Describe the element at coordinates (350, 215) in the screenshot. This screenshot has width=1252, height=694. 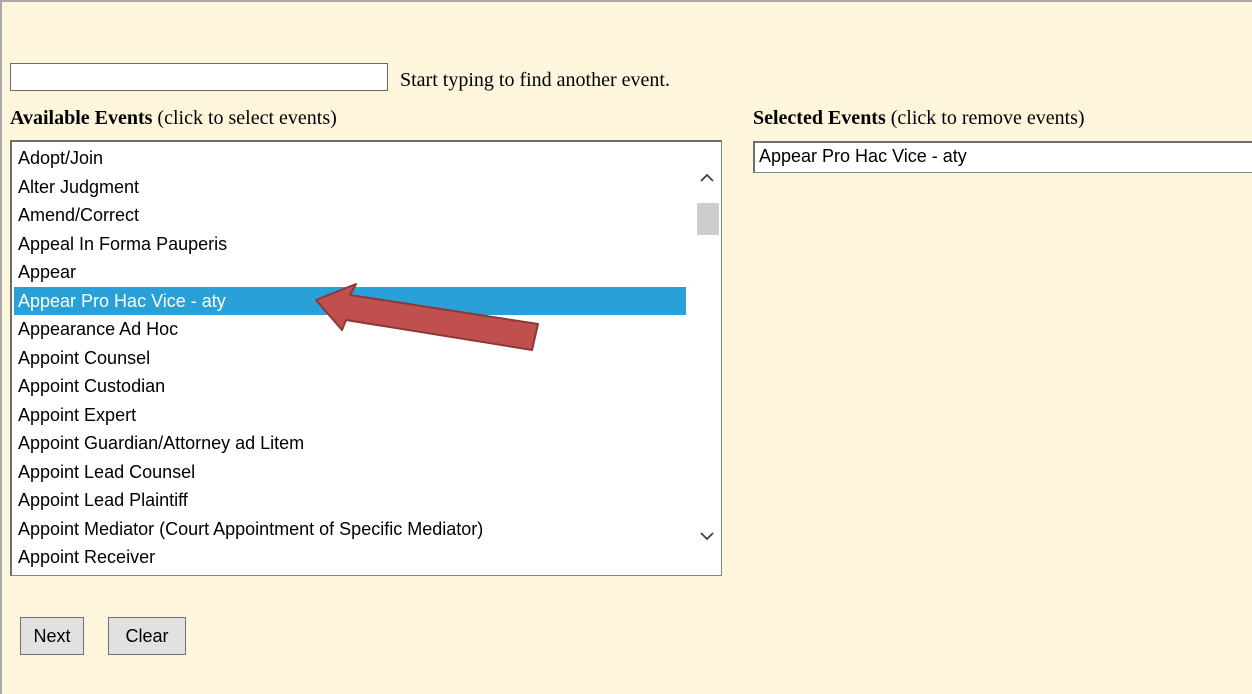
I see `available-event-option: Amend/Correct` at that location.